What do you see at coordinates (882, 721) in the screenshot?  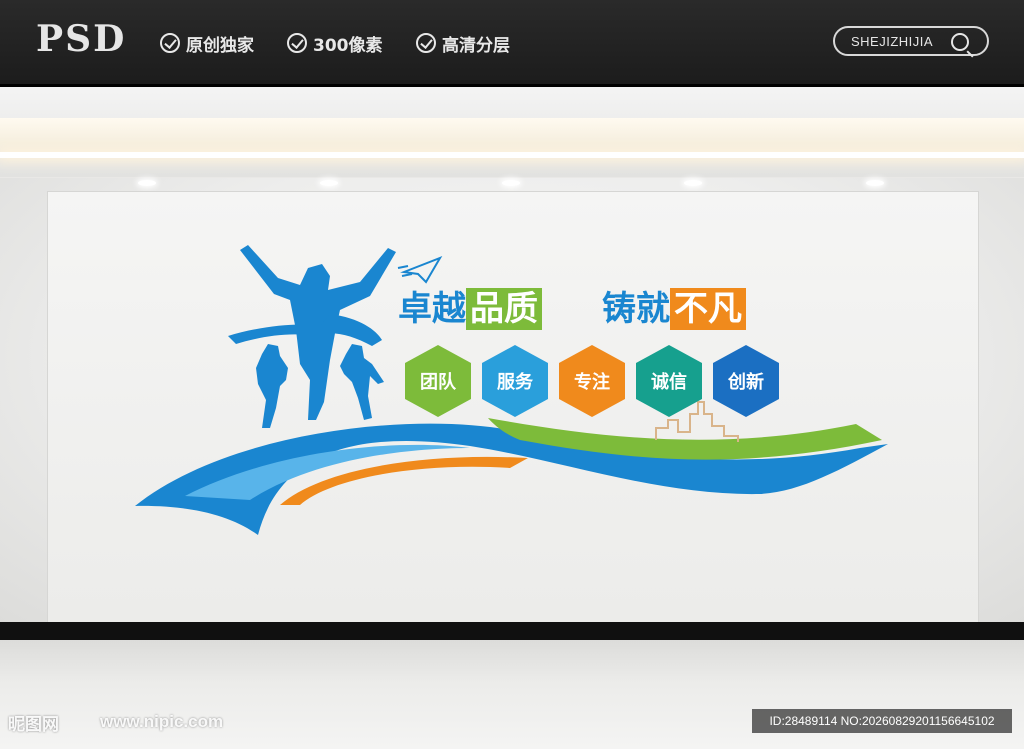 I see `image-id-badge: ID:28489114 NO:20260829201156645102` at bounding box center [882, 721].